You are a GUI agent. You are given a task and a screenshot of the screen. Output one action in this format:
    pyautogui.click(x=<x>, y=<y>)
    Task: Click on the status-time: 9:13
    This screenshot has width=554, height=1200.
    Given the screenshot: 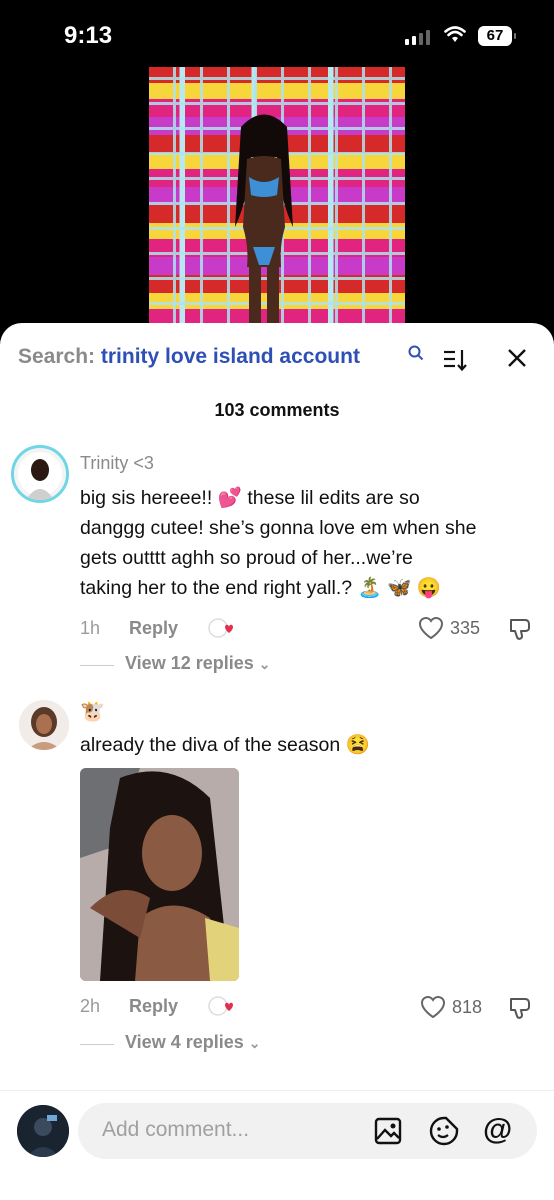 What is the action you would take?
    pyautogui.click(x=88, y=35)
    